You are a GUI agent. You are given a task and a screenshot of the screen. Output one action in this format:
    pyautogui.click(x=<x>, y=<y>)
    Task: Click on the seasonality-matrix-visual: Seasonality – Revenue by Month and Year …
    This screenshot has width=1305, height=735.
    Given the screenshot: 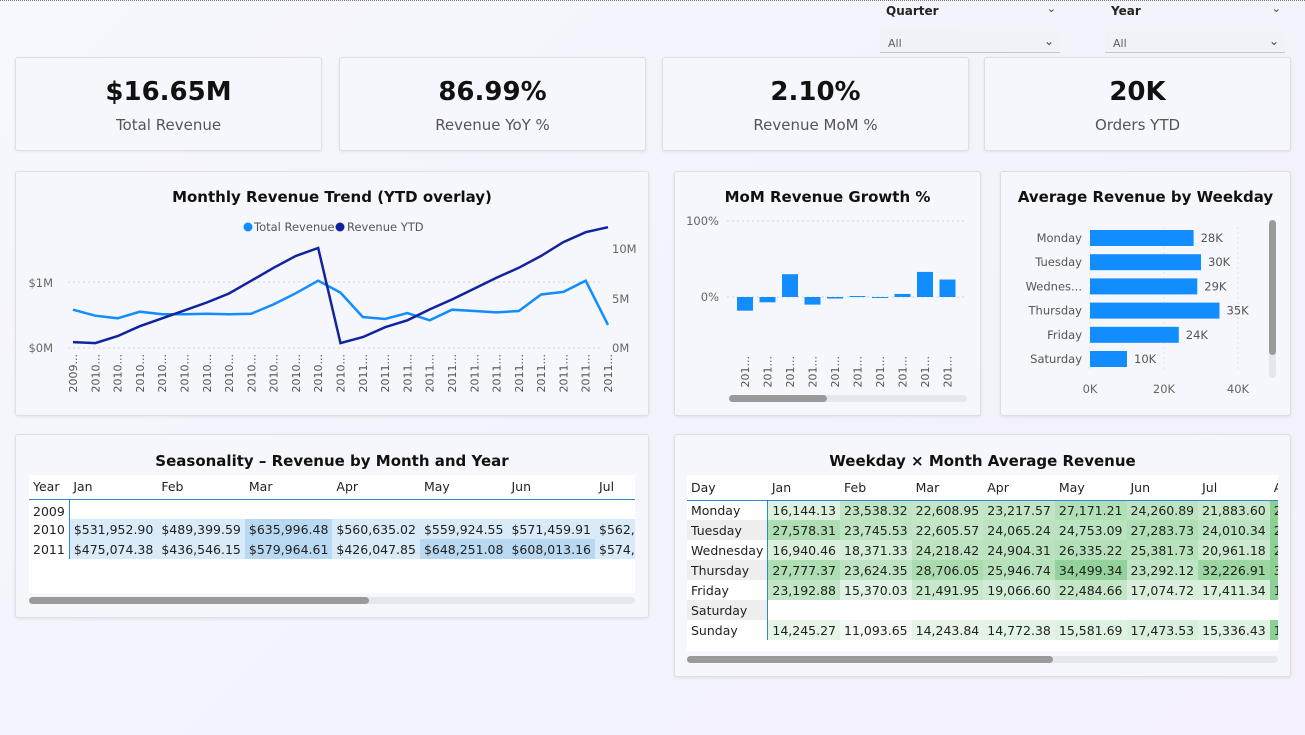 What is the action you would take?
    pyautogui.click(x=332, y=526)
    